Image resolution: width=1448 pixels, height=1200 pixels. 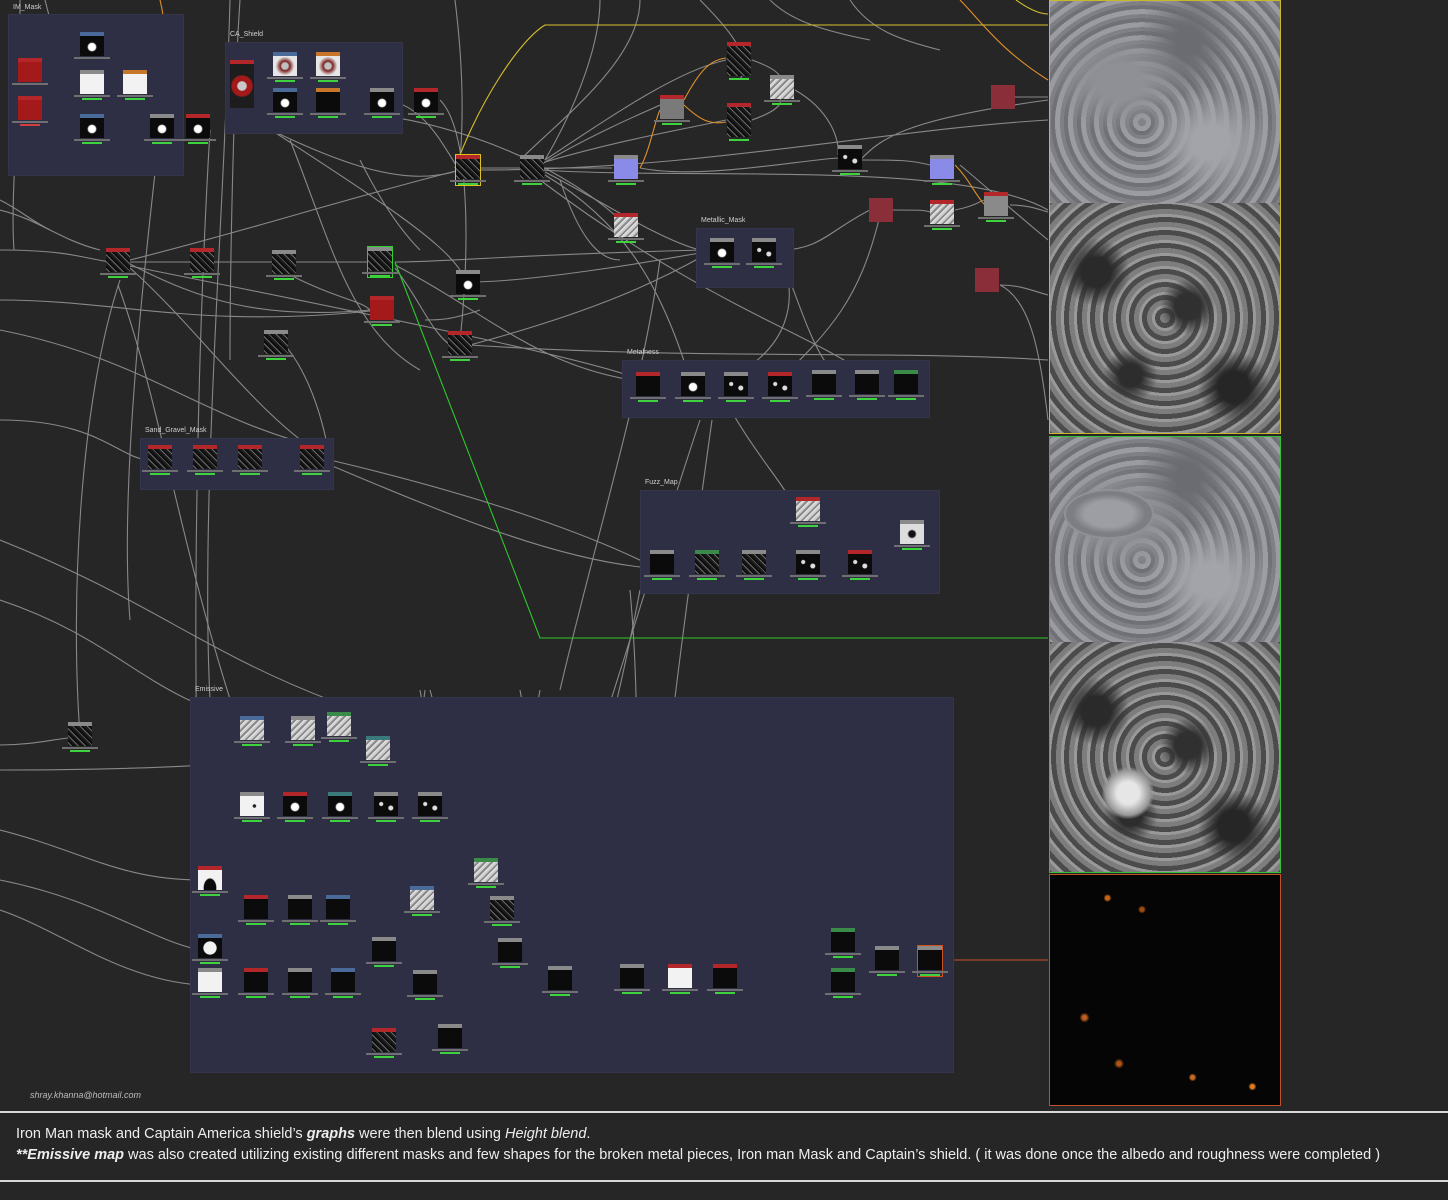 What do you see at coordinates (930, 961) in the screenshot?
I see `graph-node-emissive-output` at bounding box center [930, 961].